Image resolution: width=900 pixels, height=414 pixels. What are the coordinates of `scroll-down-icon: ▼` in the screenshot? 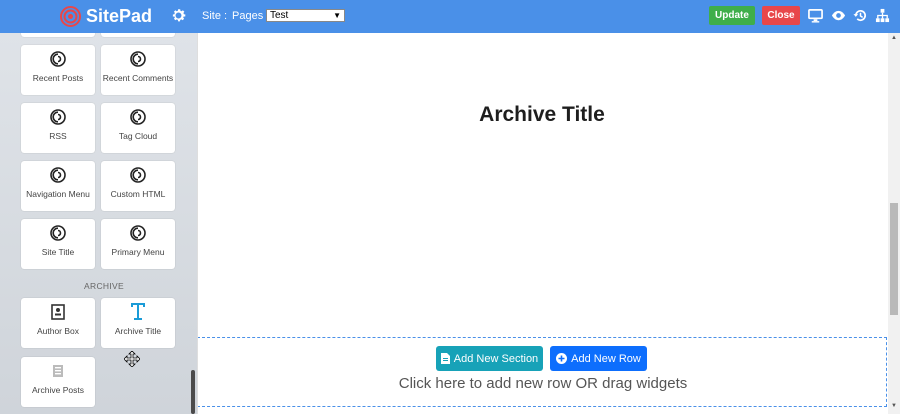 It's located at (894, 406).